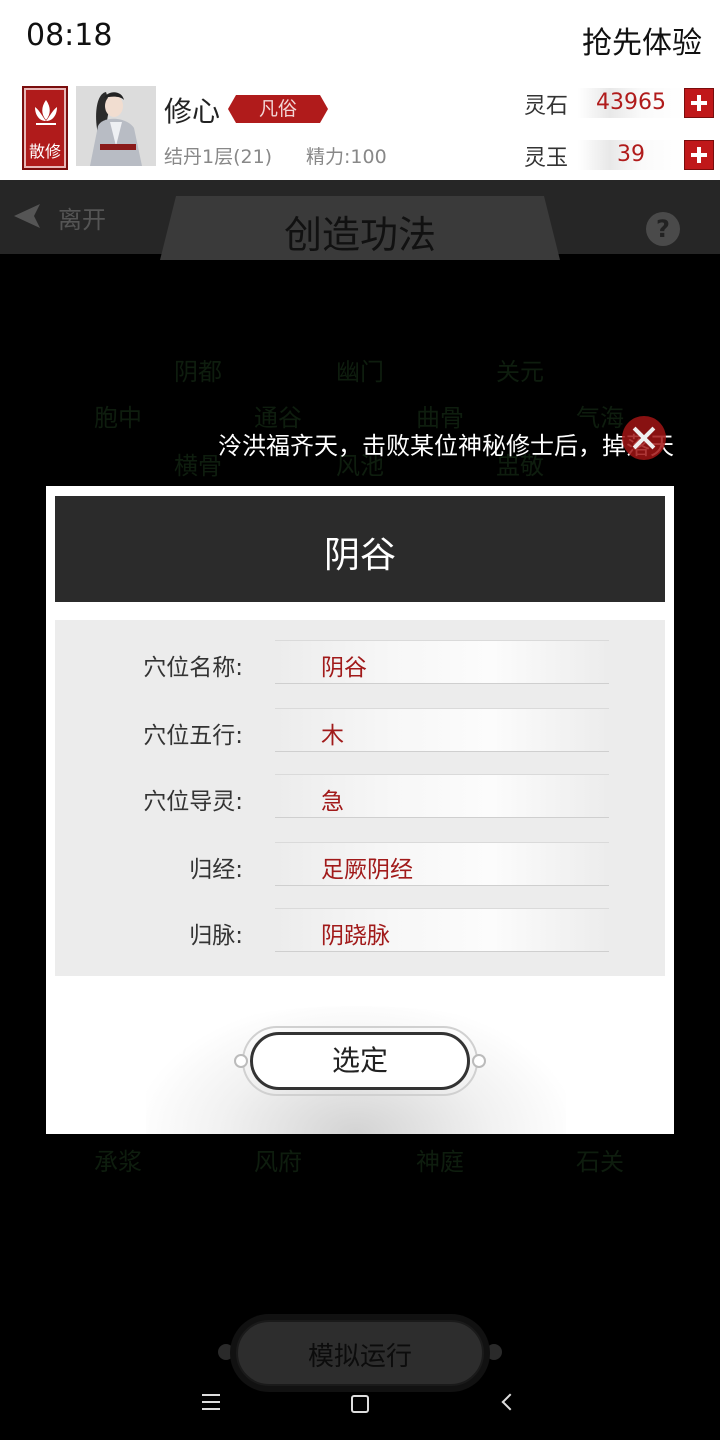  I want to click on early-access-label: 抢先体验, so click(642, 43).